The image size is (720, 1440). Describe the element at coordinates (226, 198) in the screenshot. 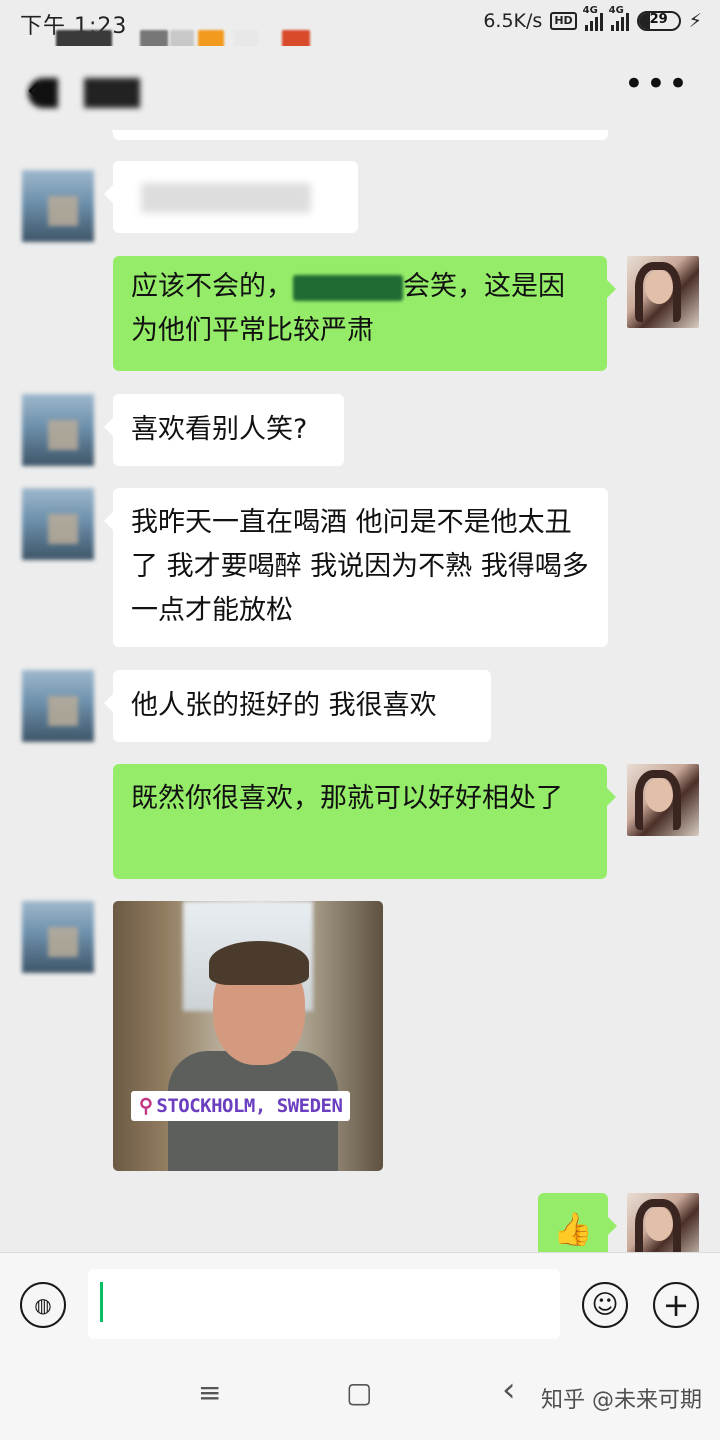

I see `redacted-text` at that location.